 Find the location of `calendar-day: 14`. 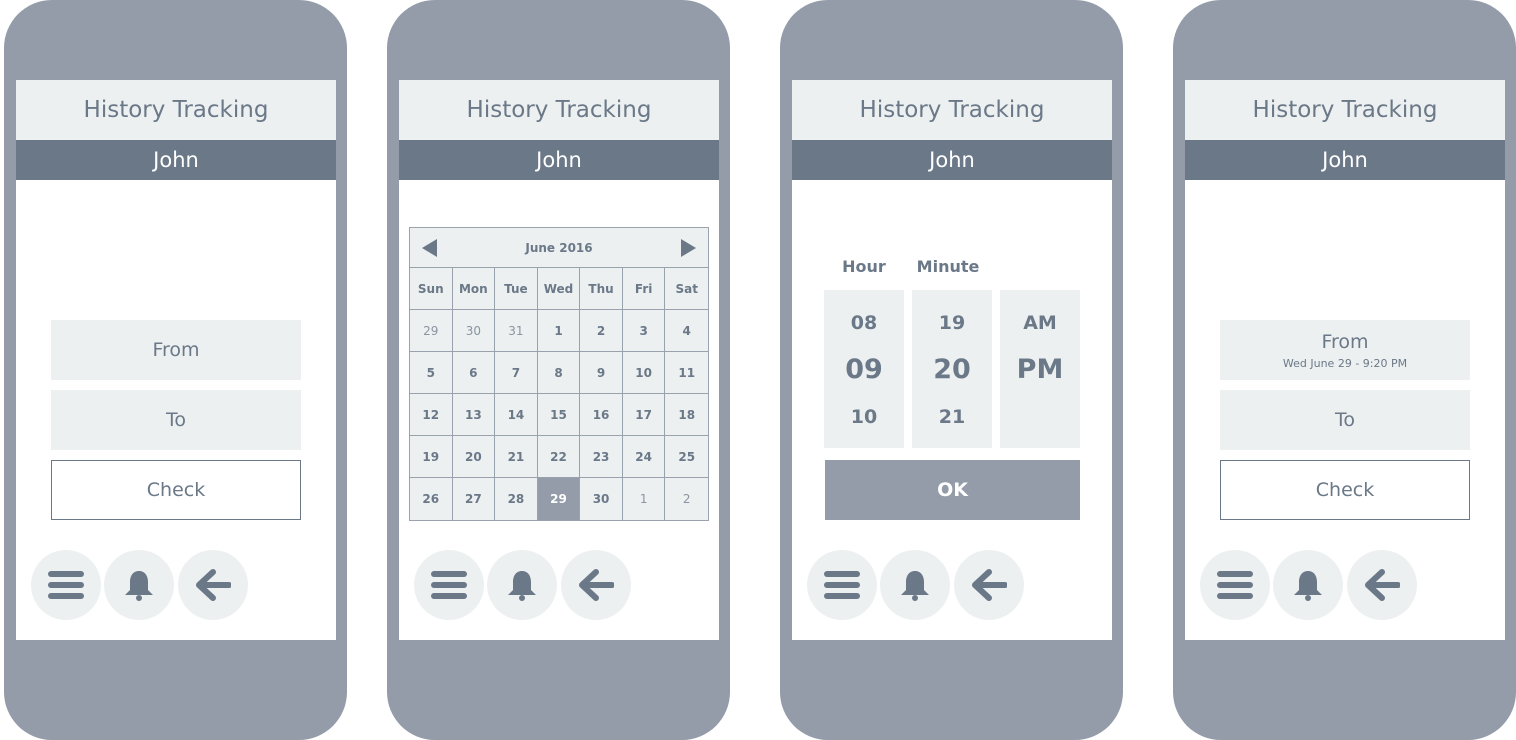

calendar-day: 14 is located at coordinates (516, 415).